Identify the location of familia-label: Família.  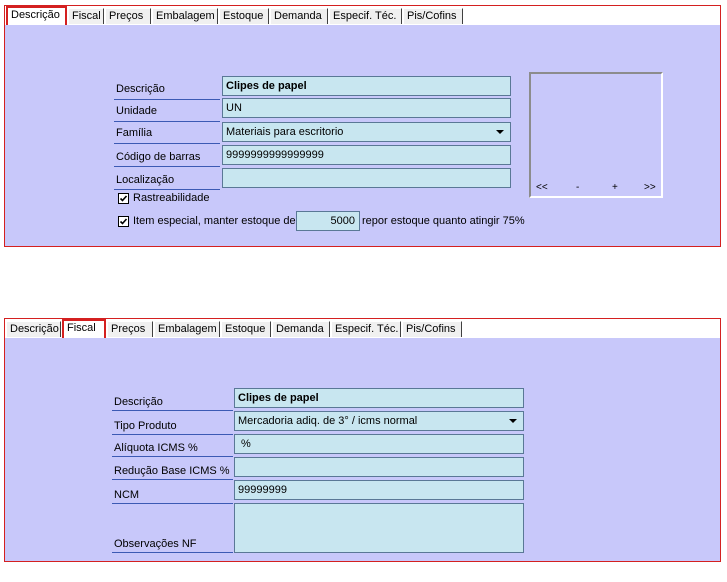
(134, 133).